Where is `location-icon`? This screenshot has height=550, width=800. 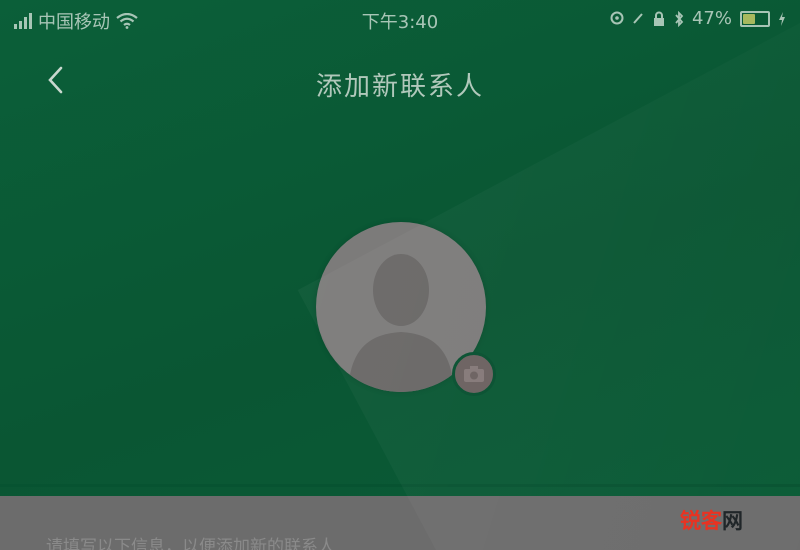 location-icon is located at coordinates (617, 17).